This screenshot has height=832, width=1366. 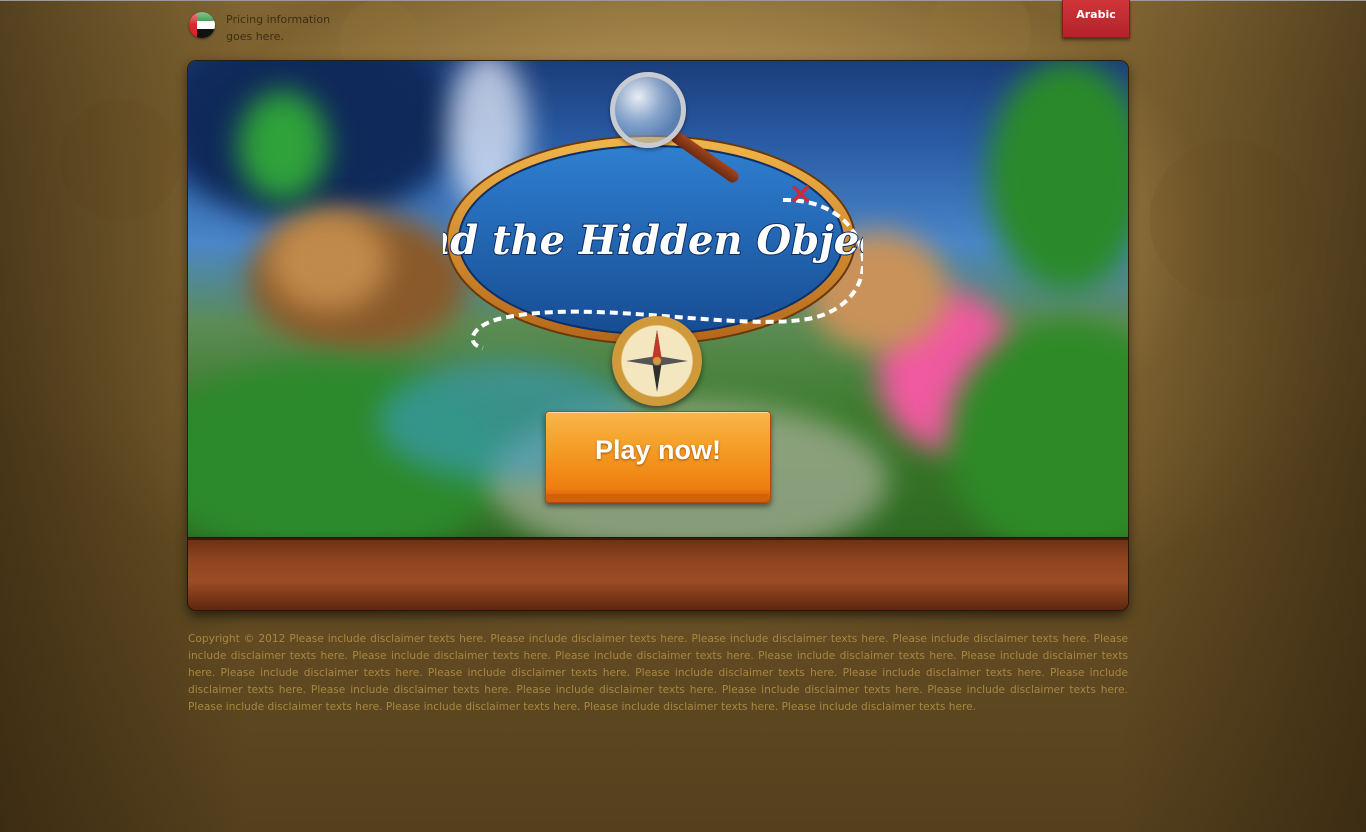 What do you see at coordinates (278, 28) in the screenshot?
I see `pricing-info: Pricing information goes here.` at bounding box center [278, 28].